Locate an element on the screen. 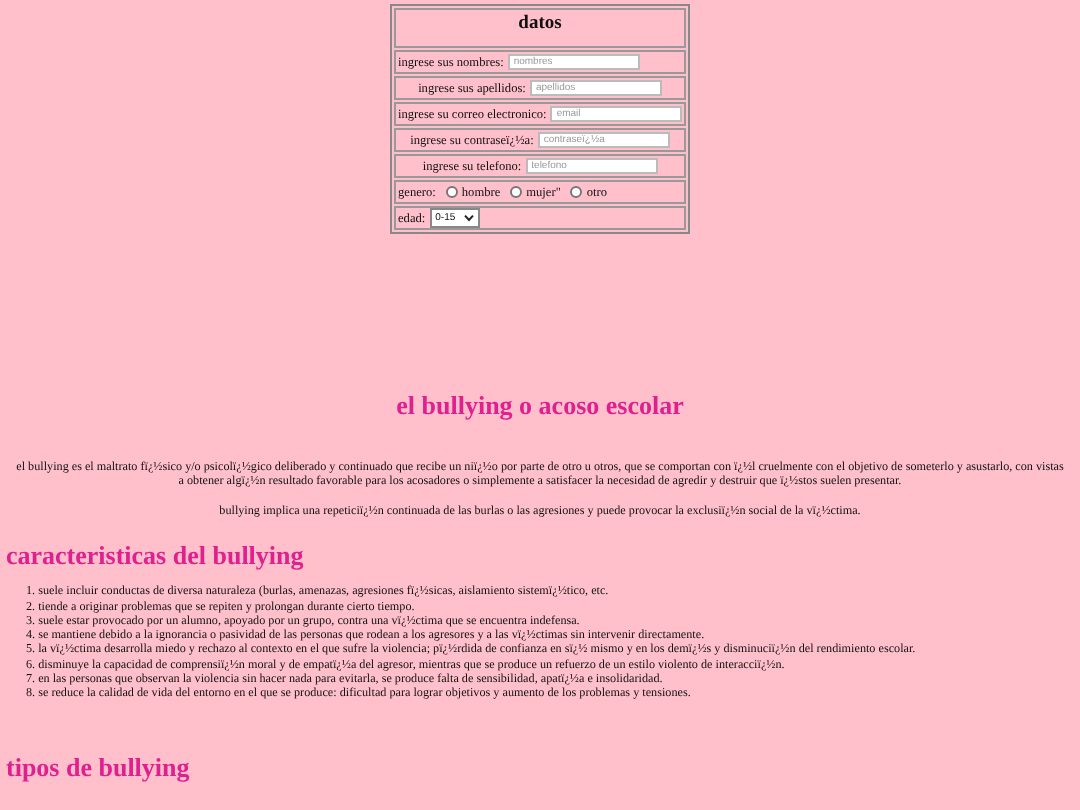 The image size is (1080, 810). section-heading: tipos de bullying is located at coordinates (99, 767).